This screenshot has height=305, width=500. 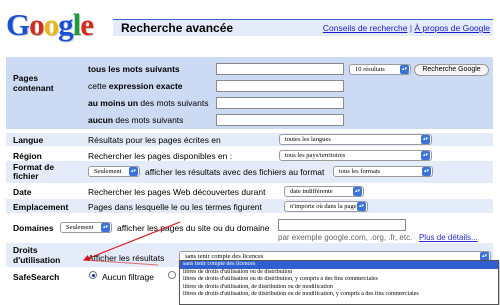 I want to click on annotation-arrows, so click(x=131, y=243).